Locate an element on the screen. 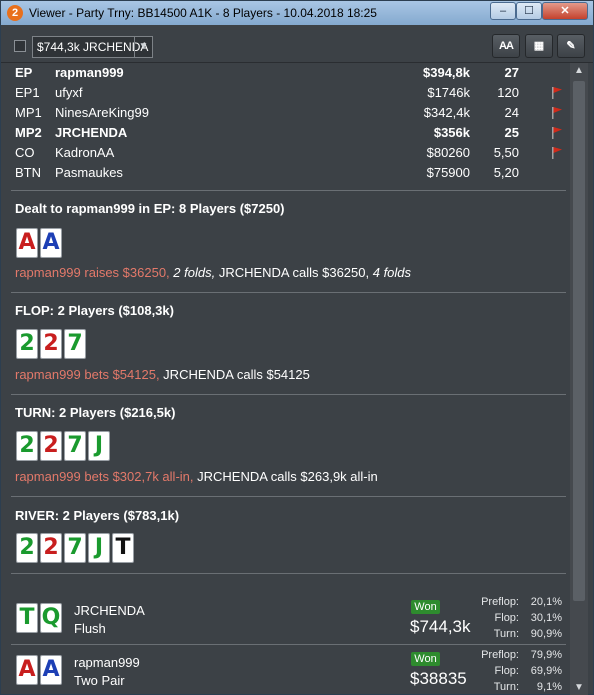 The width and height of the screenshot is (594, 695). seat-bb-count: 25 is located at coordinates (511, 132).